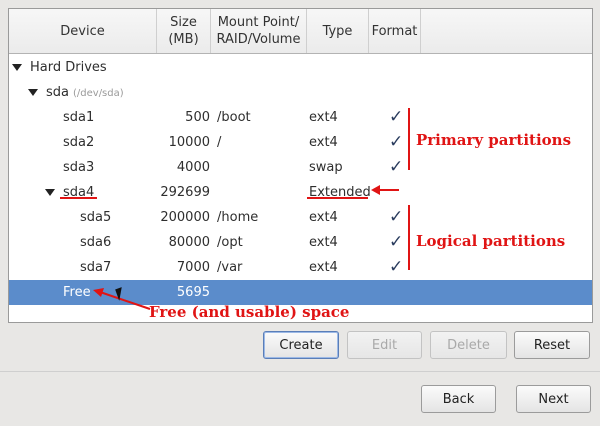  I want to click on table-row-free-selected: Free 5695, so click(300, 292).